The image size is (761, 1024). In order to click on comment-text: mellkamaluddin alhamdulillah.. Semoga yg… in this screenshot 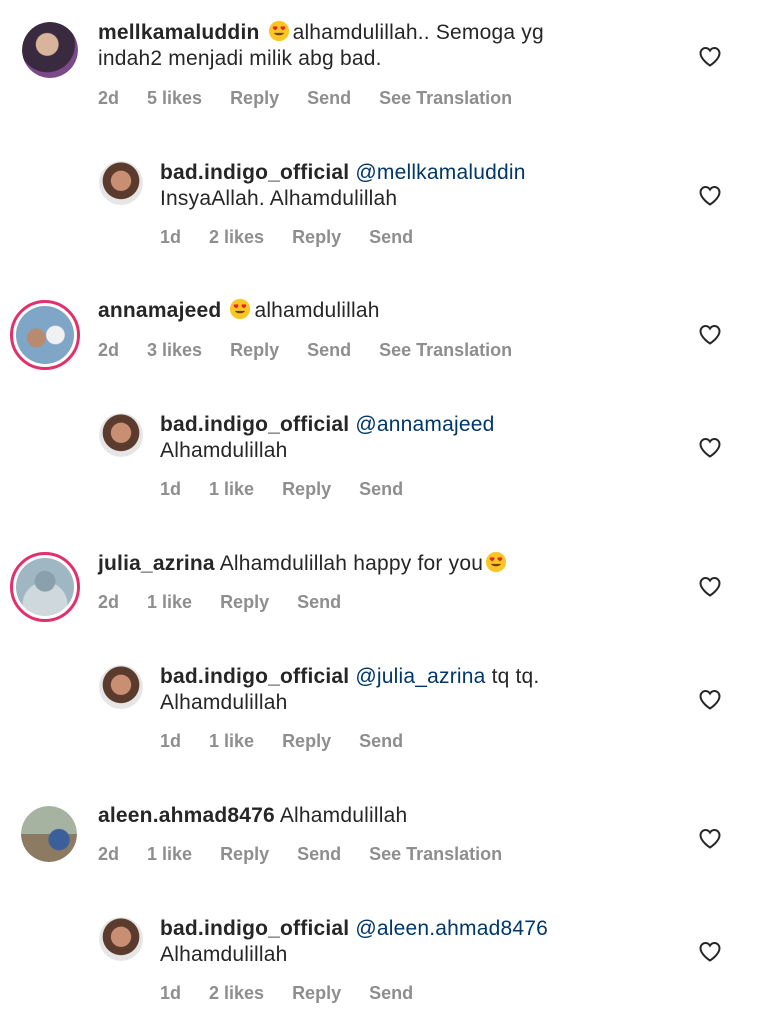, I will do `click(321, 45)`.